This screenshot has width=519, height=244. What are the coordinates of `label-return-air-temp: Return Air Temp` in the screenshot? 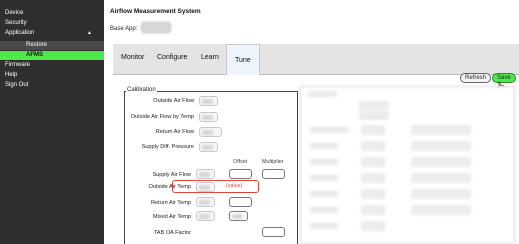 It's located at (170, 203).